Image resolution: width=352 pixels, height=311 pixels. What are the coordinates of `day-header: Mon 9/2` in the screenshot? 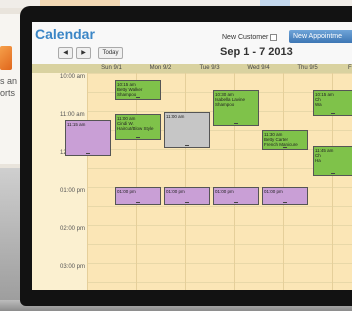 It's located at (160, 68).